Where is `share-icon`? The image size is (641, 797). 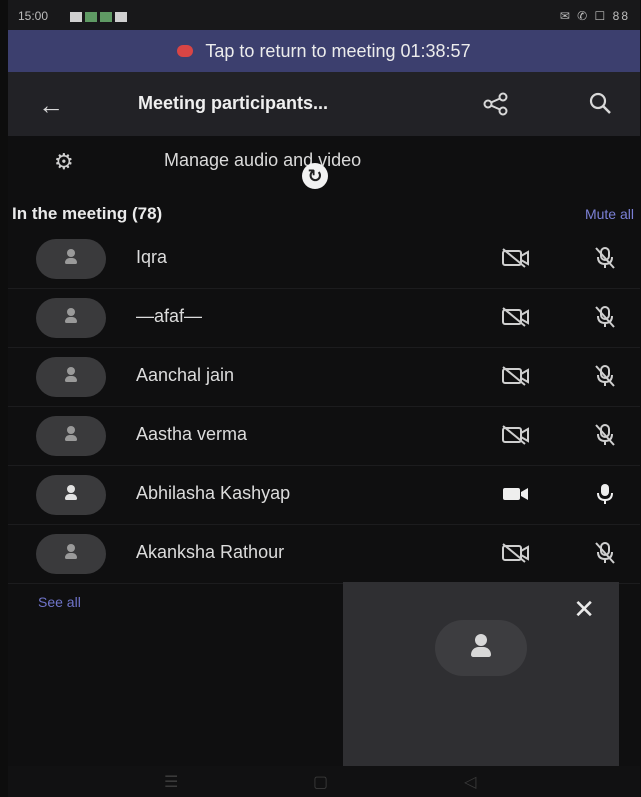 share-icon is located at coordinates (496, 106).